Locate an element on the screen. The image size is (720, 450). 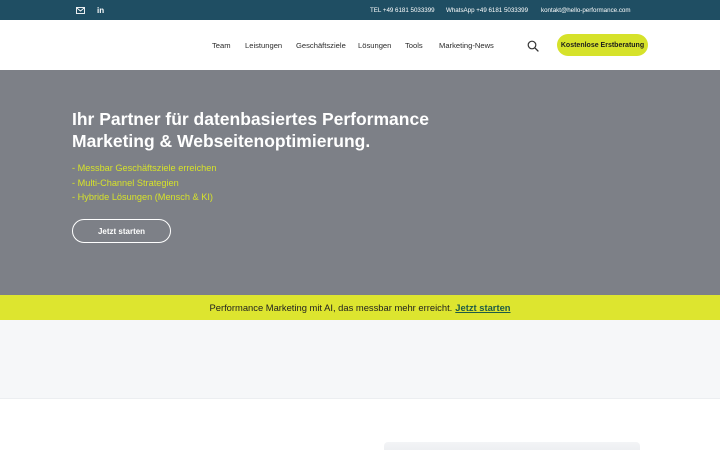
content-card-edge is located at coordinates (512, 446).